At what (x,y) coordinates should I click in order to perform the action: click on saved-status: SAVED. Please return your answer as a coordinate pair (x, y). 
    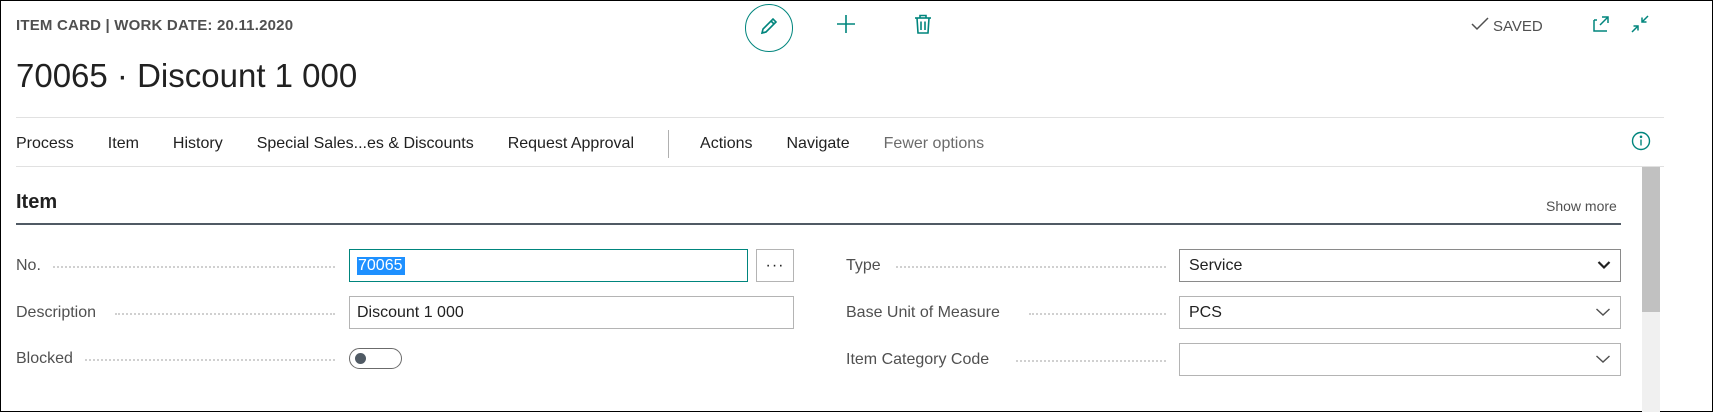
    Looking at the image, I should click on (1507, 26).